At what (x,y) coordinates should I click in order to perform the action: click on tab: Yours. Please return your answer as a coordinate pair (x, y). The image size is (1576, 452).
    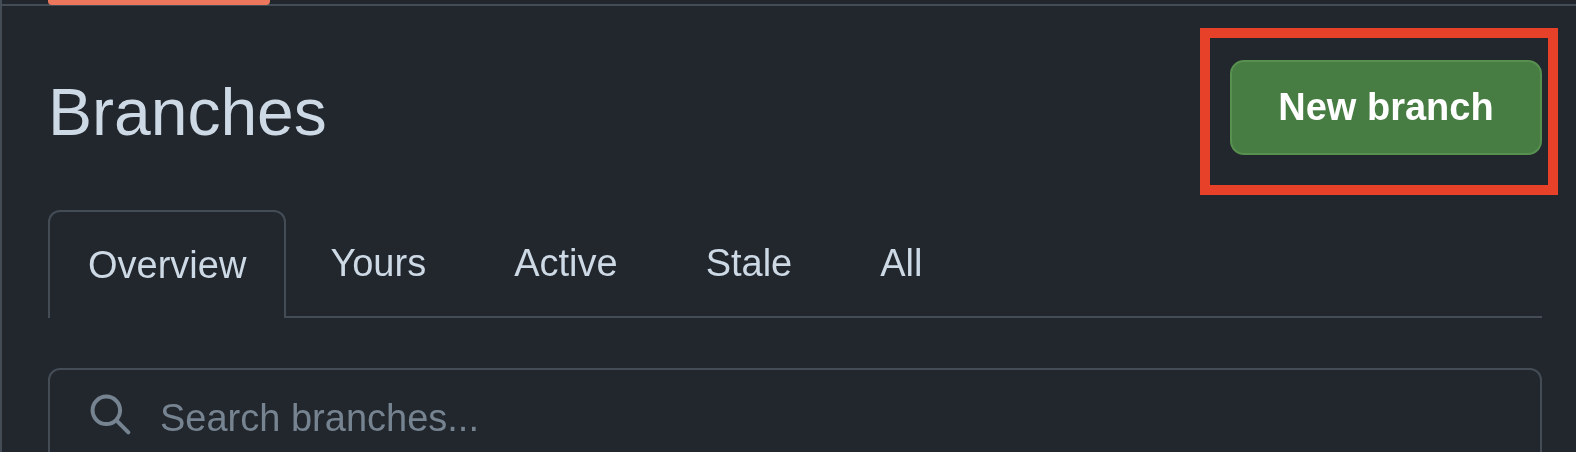
    Looking at the image, I should click on (378, 263).